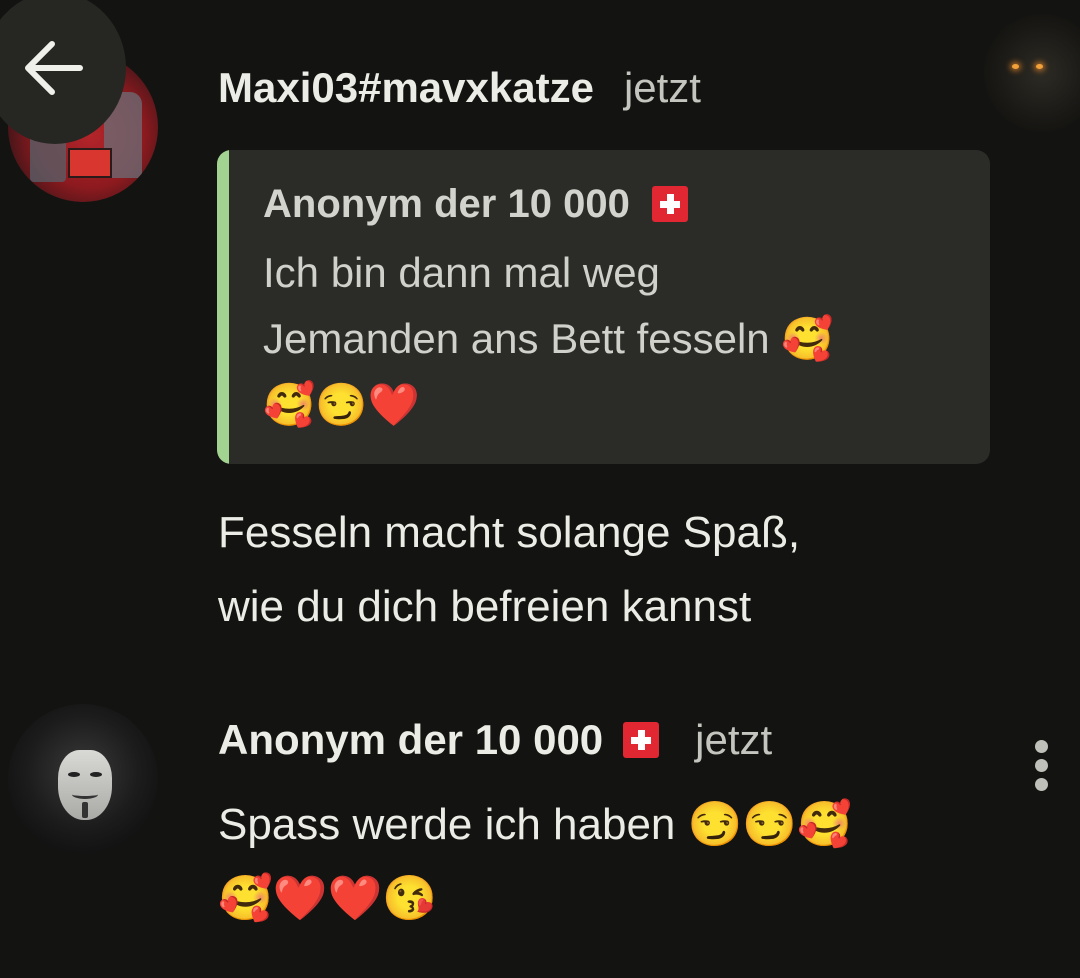 This screenshot has width=1080, height=978. Describe the element at coordinates (85, 785) in the screenshot. I see `guy-fawkes-mask` at that location.